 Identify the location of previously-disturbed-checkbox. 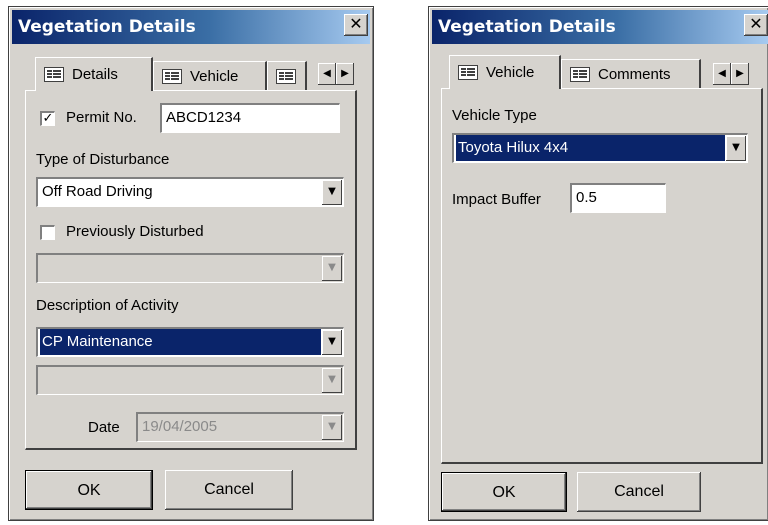
(47, 232).